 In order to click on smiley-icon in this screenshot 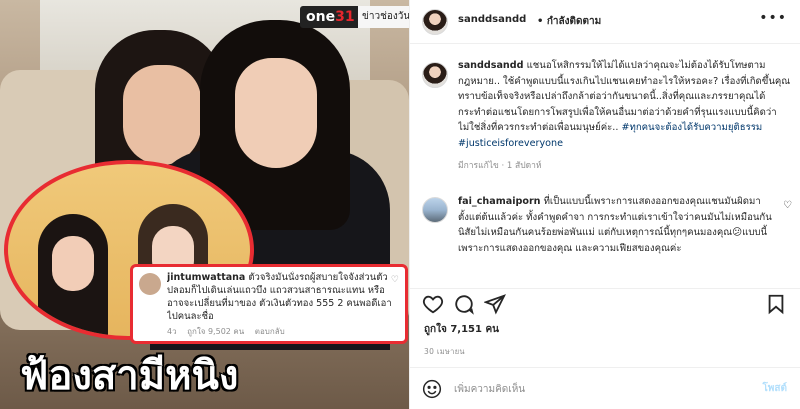, I will do `click(432, 389)`.